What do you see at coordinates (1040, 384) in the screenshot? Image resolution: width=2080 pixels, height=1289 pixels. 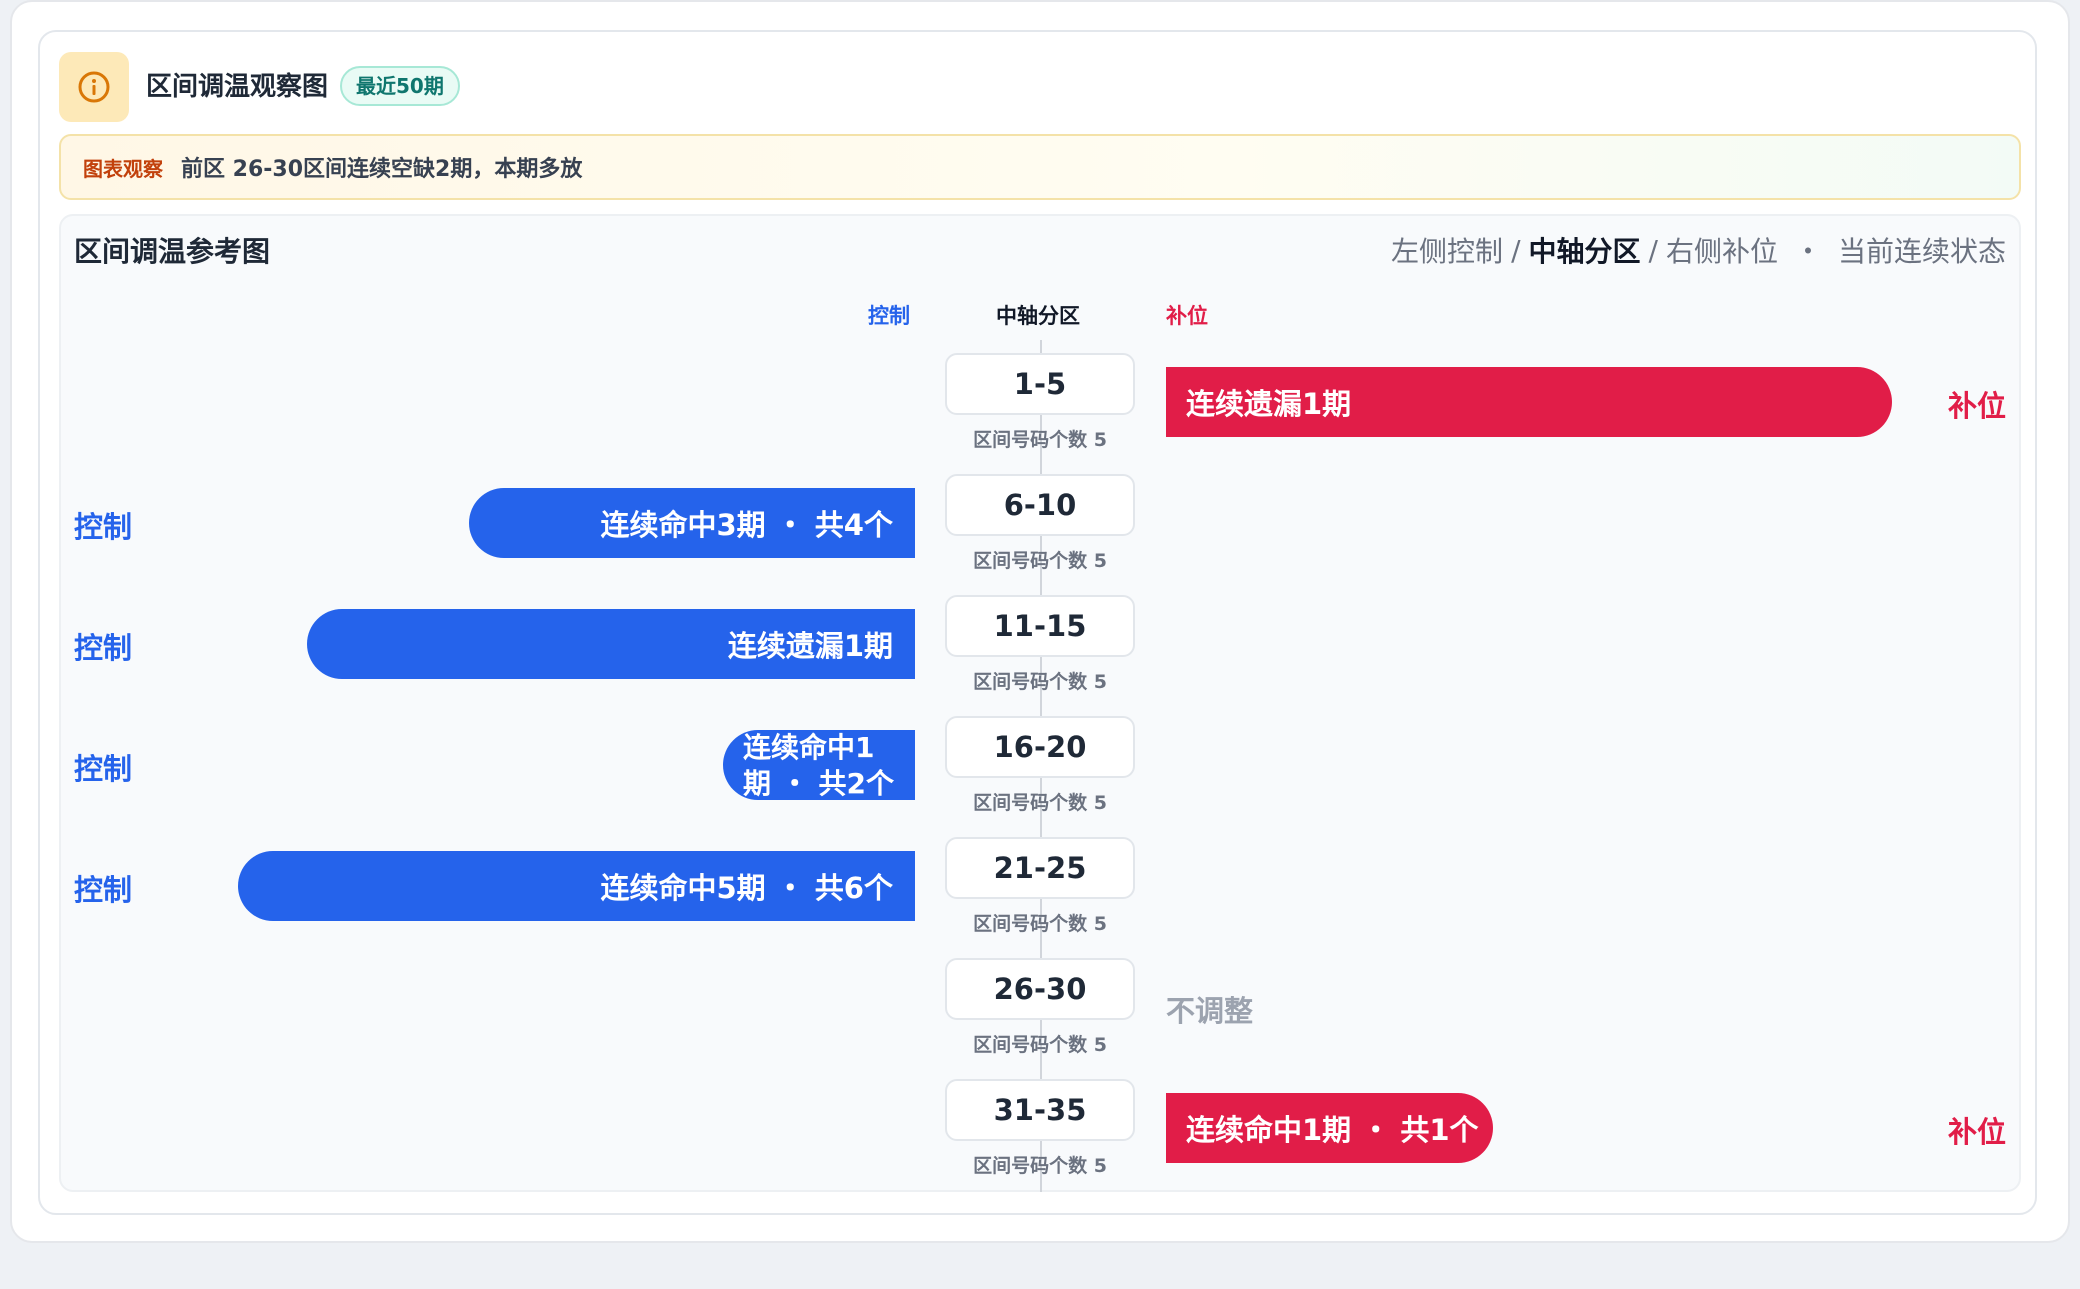 I see `interval-chip: 1-5` at bounding box center [1040, 384].